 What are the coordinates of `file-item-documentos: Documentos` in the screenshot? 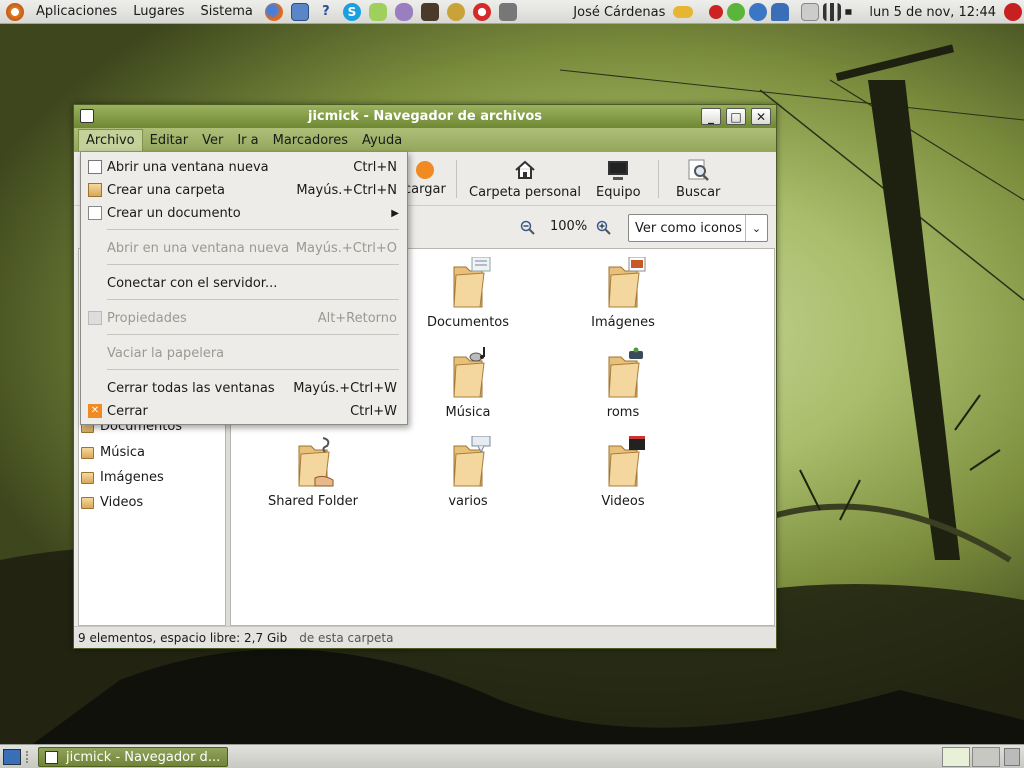 It's located at (468, 293).